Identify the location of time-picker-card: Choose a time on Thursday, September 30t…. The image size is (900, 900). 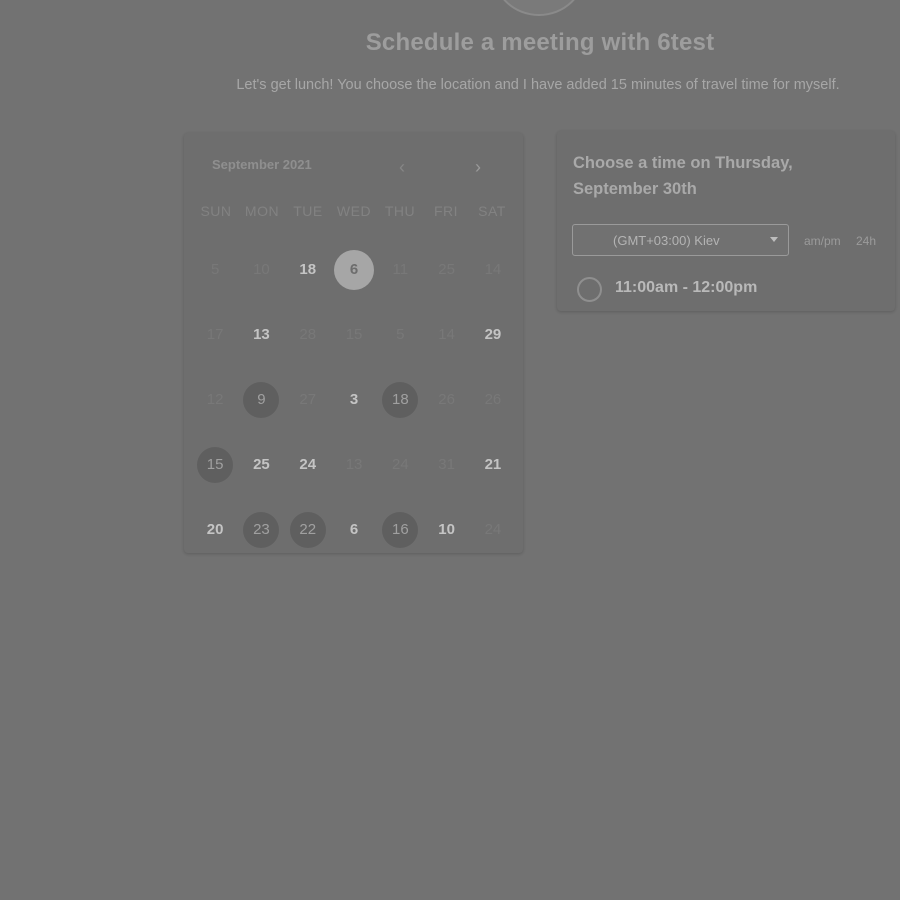
(726, 221).